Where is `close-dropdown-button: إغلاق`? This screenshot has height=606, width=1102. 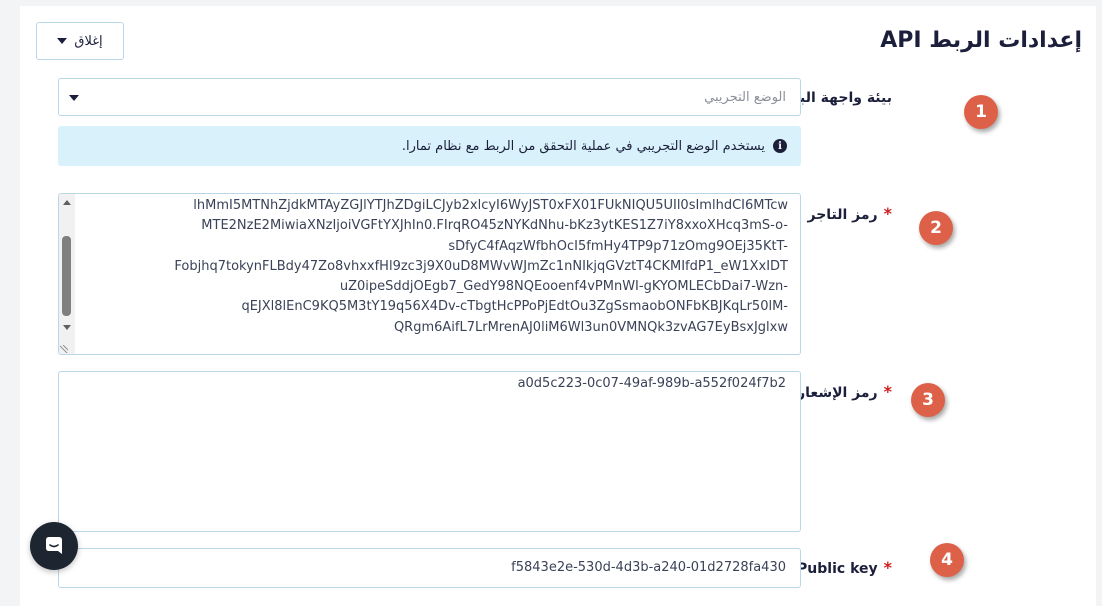
close-dropdown-button: إغلاق is located at coordinates (80, 41).